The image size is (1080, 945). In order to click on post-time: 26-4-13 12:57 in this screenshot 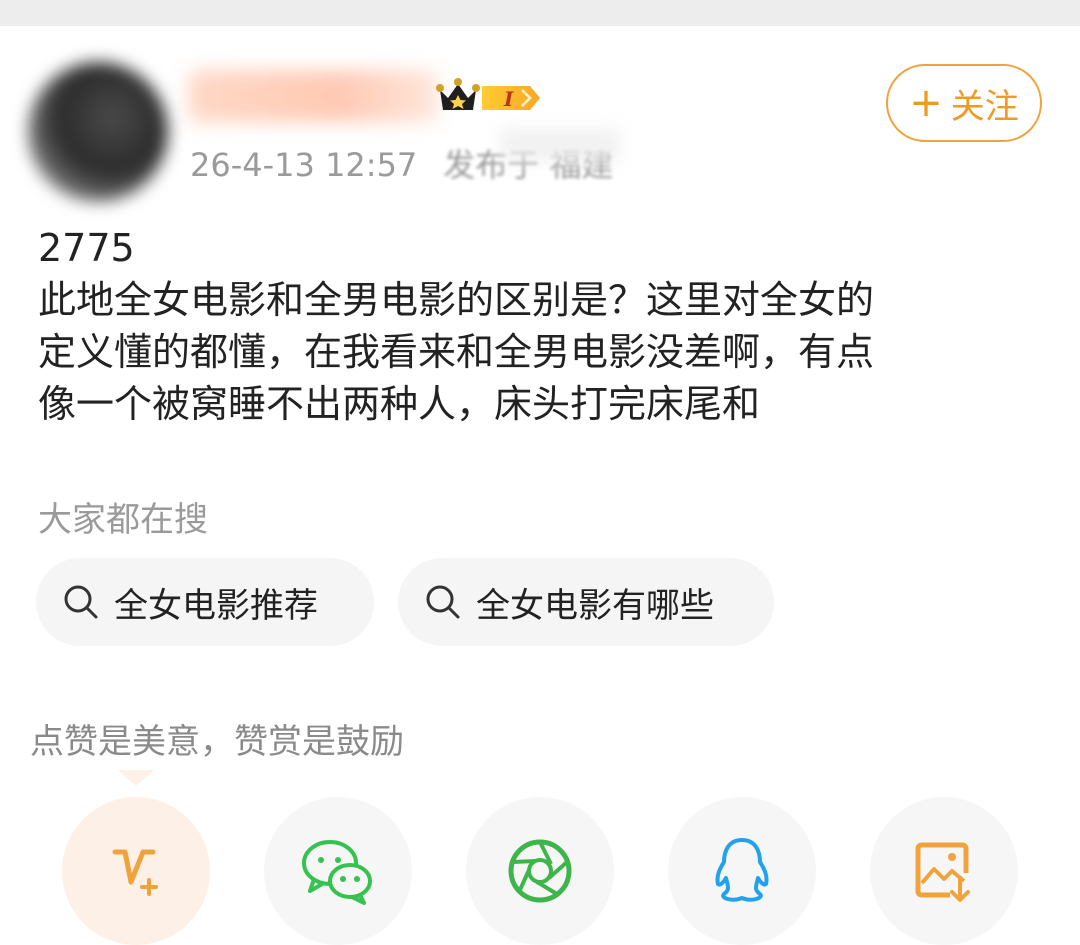, I will do `click(304, 165)`.